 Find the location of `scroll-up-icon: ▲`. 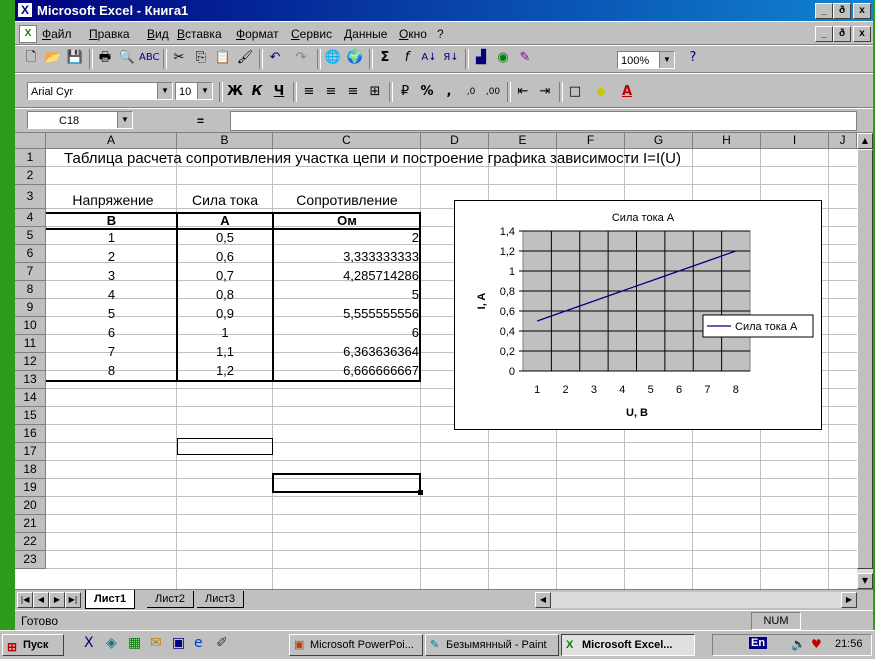

scroll-up-icon: ▲ is located at coordinates (865, 141).